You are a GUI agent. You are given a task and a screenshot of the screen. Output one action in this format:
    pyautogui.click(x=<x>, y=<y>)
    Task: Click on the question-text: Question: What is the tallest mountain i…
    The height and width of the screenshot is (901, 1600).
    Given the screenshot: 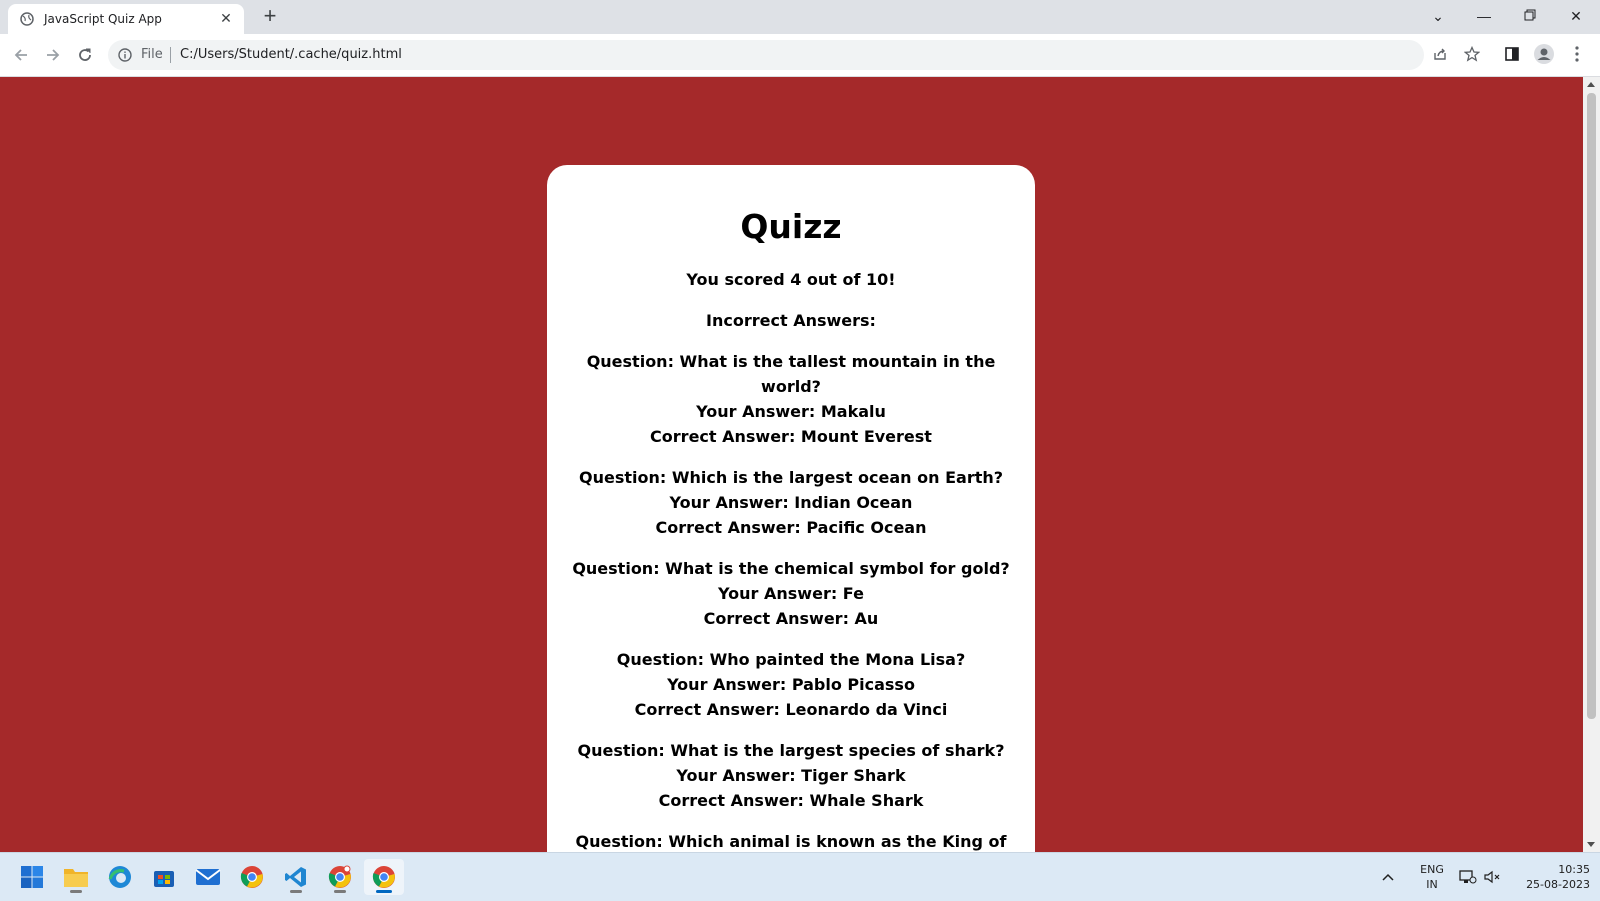 What is the action you would take?
    pyautogui.click(x=791, y=374)
    